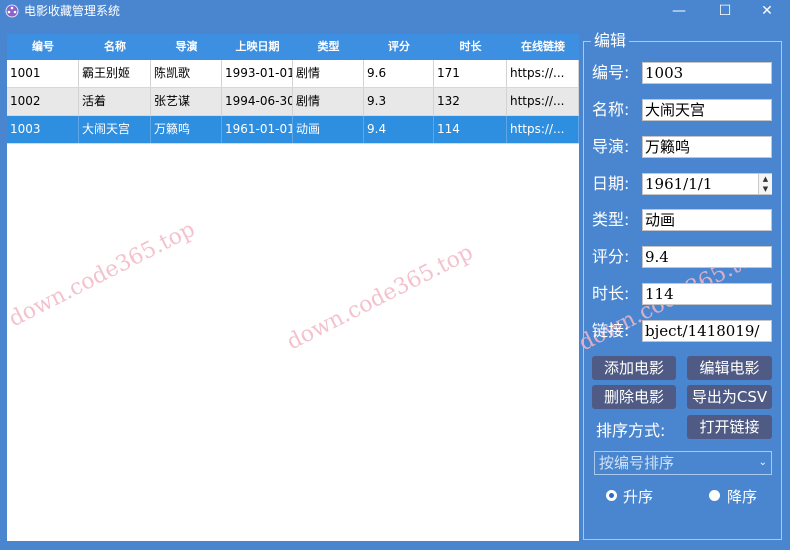  I want to click on table-cell: 大闹天宫, so click(115, 129).